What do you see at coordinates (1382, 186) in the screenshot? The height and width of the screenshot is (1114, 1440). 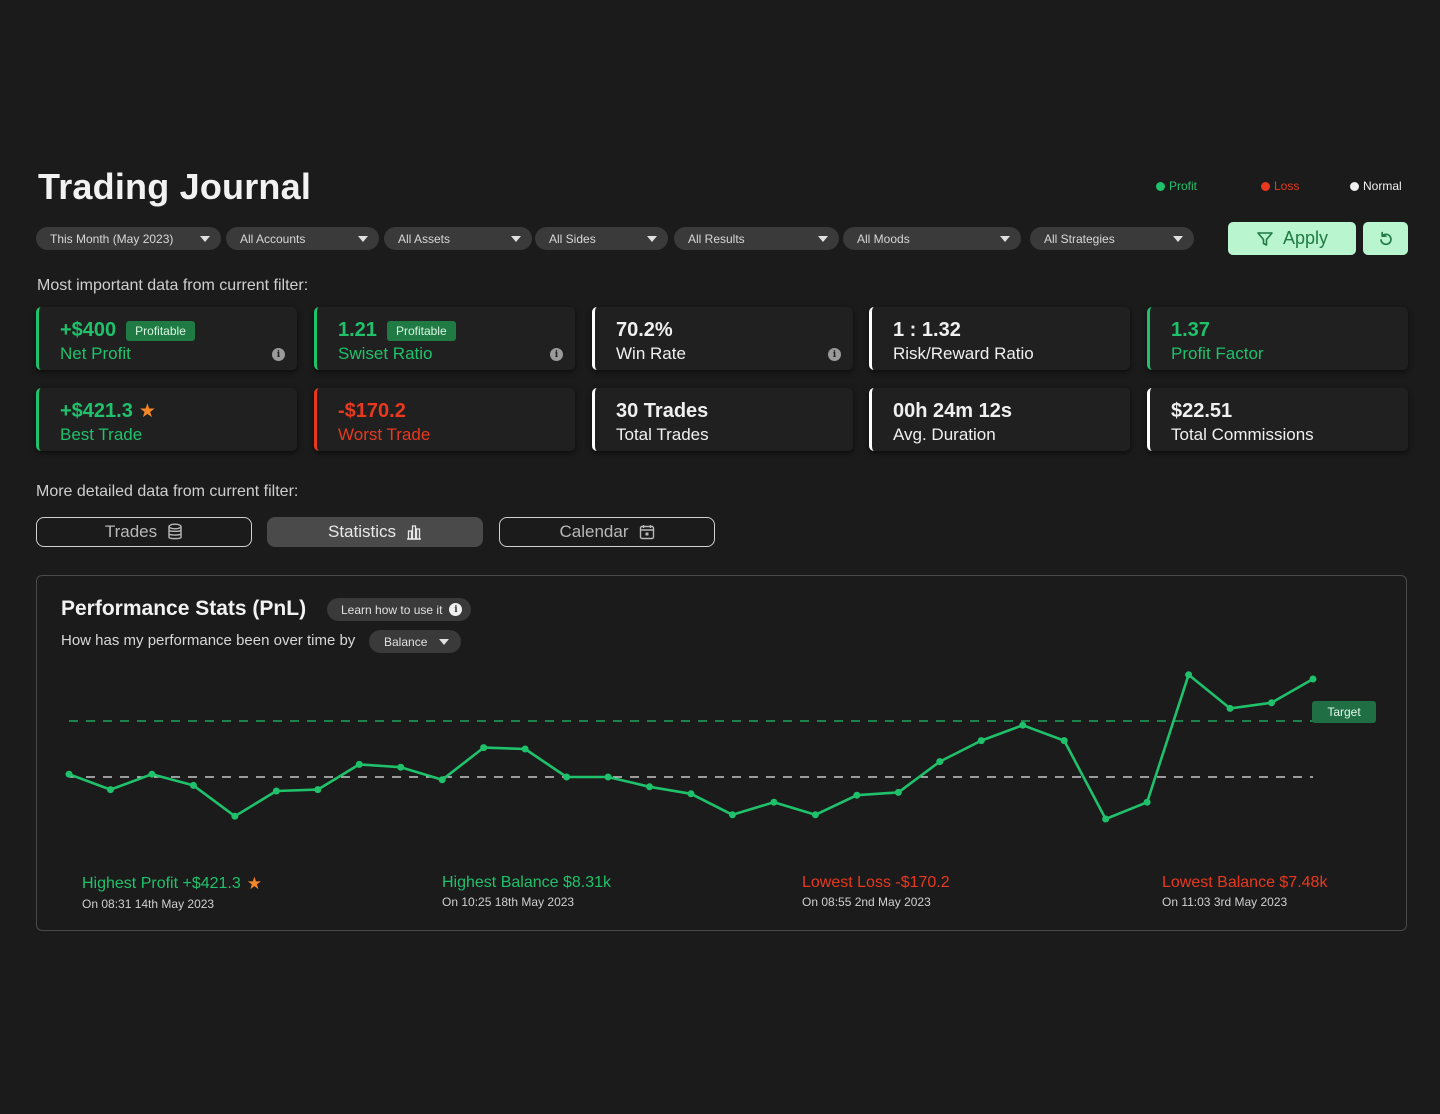 I see `legend-normal-label: Normal` at bounding box center [1382, 186].